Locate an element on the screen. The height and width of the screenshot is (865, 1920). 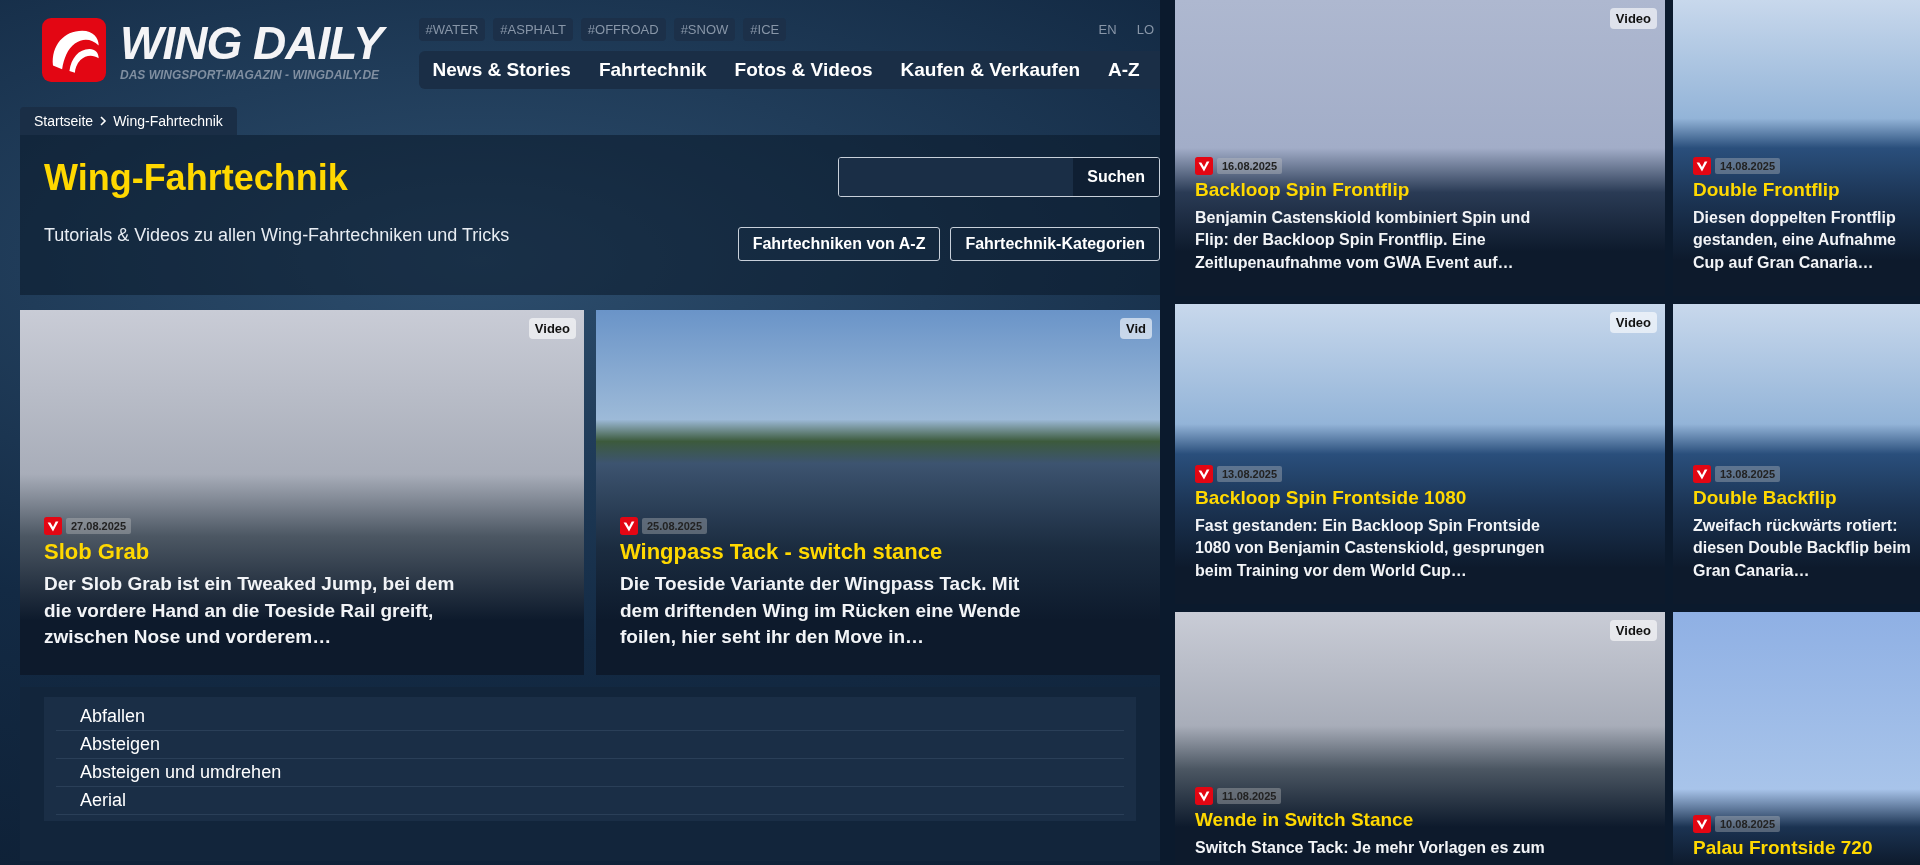
search-button: Suchen is located at coordinates (1116, 177).